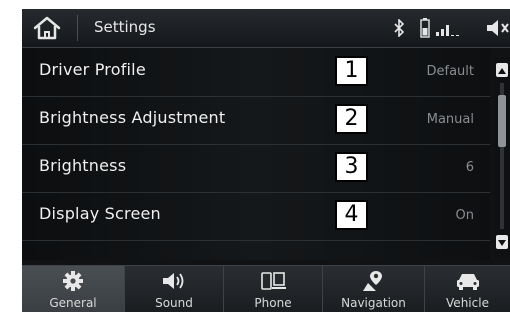  I want to click on map-pin-icon, so click(372, 281).